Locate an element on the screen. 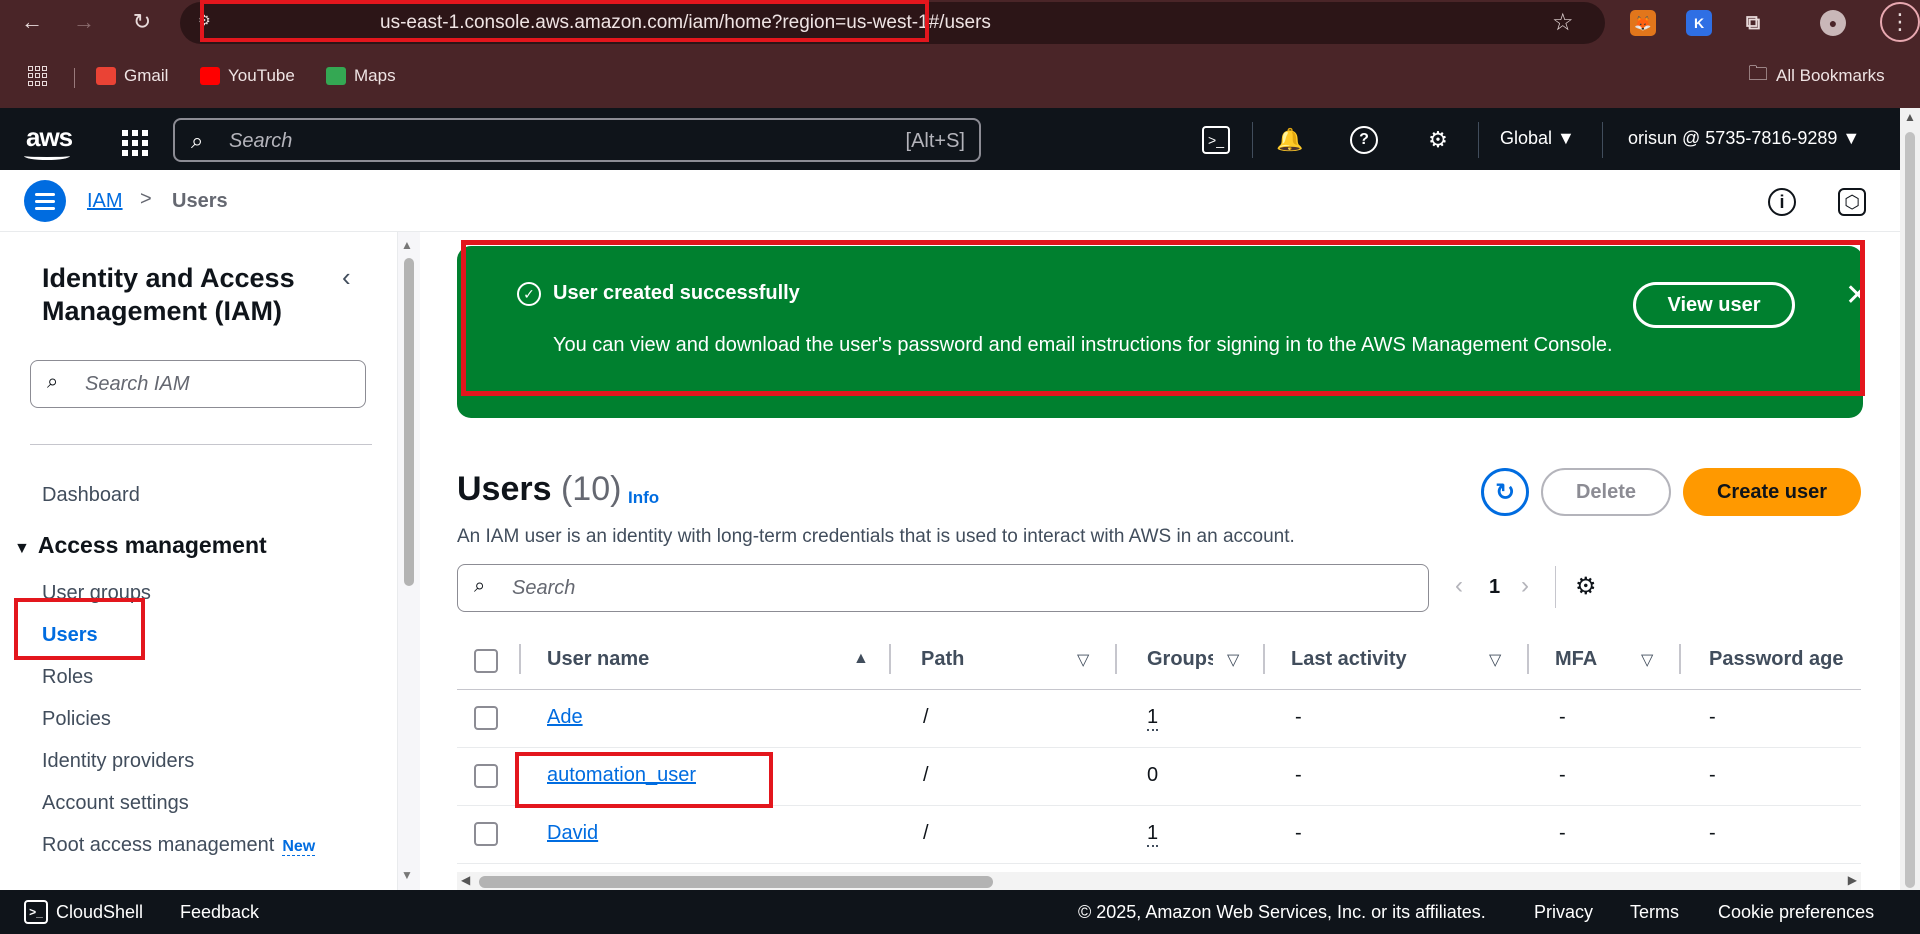 This screenshot has width=1920, height=934. chevron-left-icon: ‹ is located at coordinates (1459, 586).